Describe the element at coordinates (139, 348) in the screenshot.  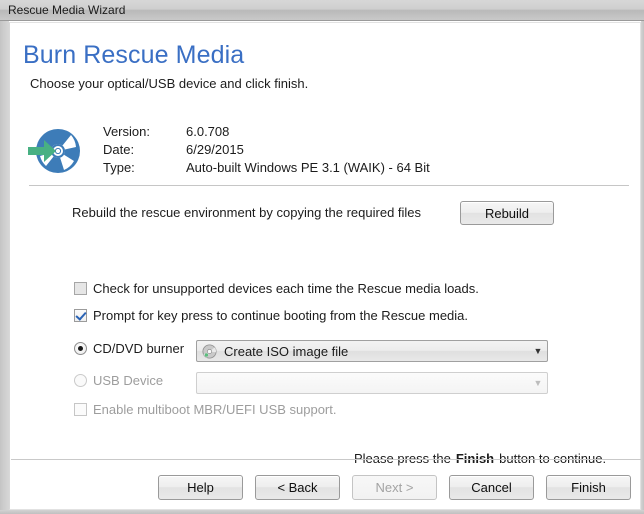
I see `cddvd-burner-label: CD/DVD burner` at that location.